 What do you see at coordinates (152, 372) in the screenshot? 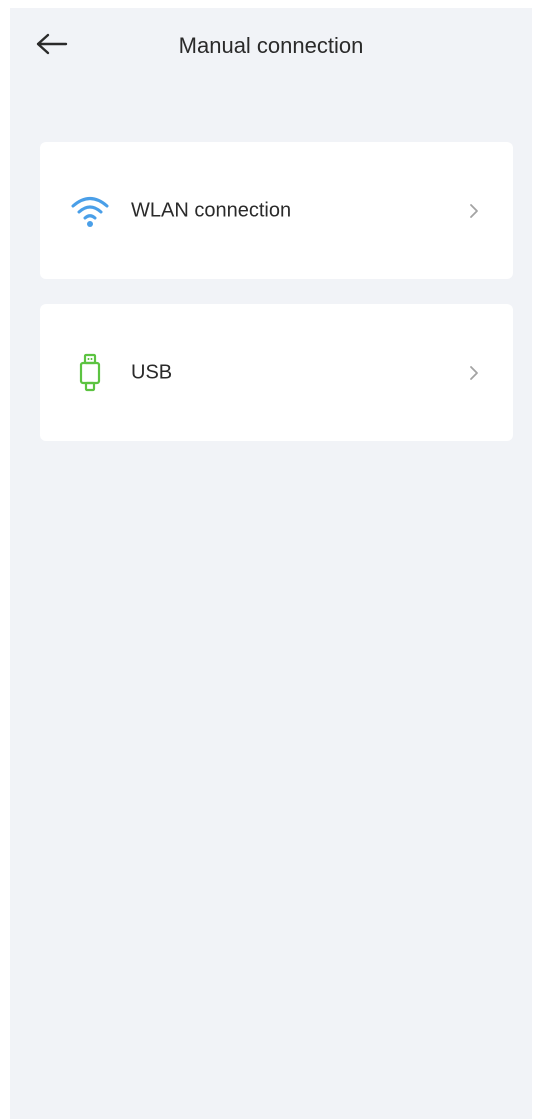
I see `usb-label: USB` at bounding box center [152, 372].